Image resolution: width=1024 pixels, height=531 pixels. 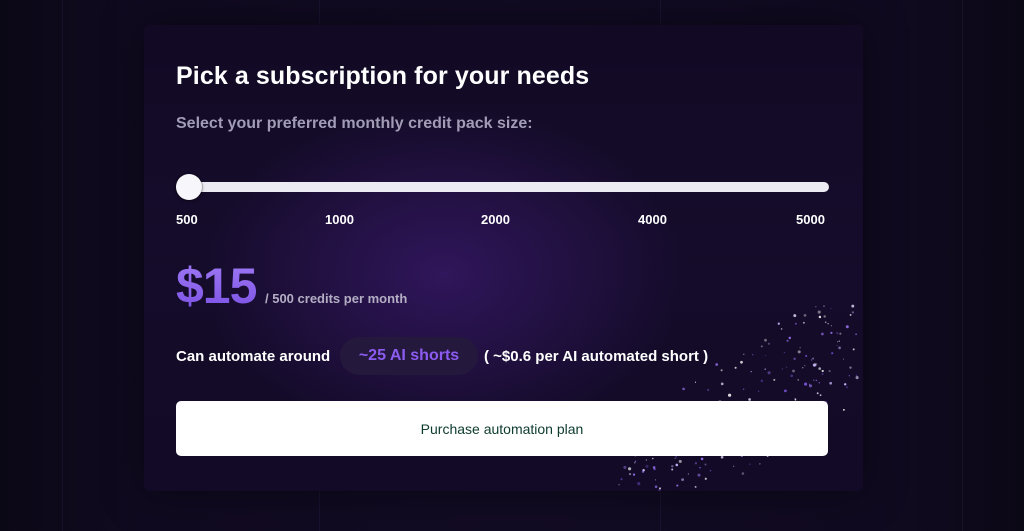 I want to click on particle-decoration, so click(x=738, y=397).